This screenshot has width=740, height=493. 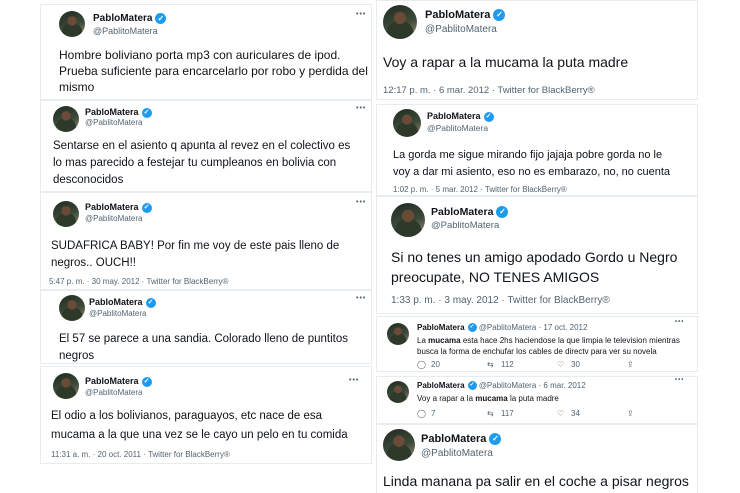 I want to click on tweet-date: · 6 mar. 2012, so click(x=562, y=385).